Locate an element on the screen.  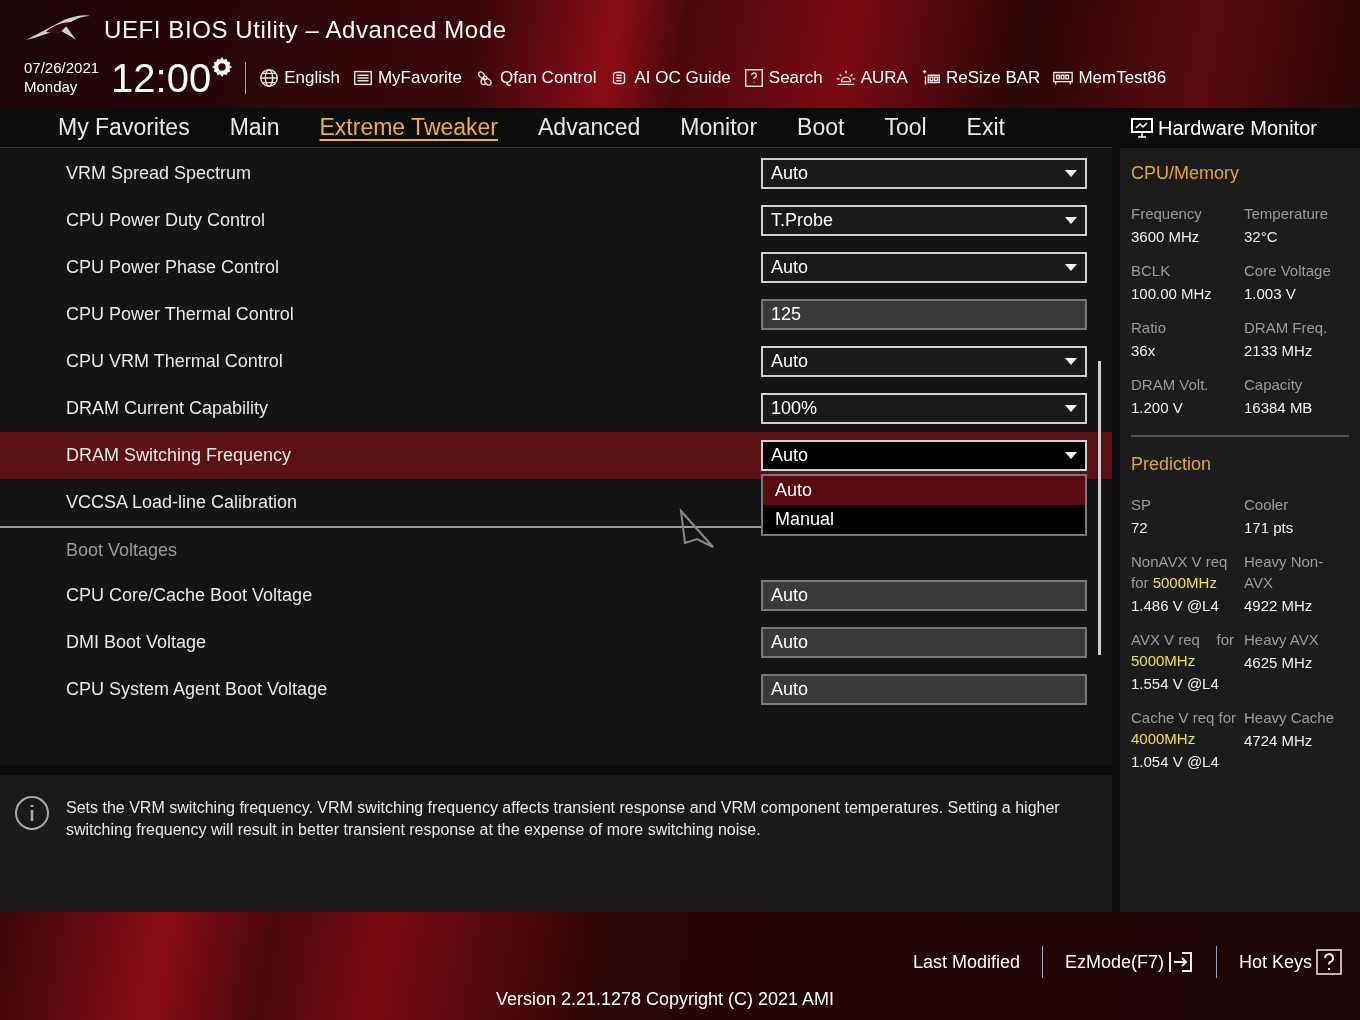
toolbar-button: ReSize BAR is located at coordinates (980, 78).